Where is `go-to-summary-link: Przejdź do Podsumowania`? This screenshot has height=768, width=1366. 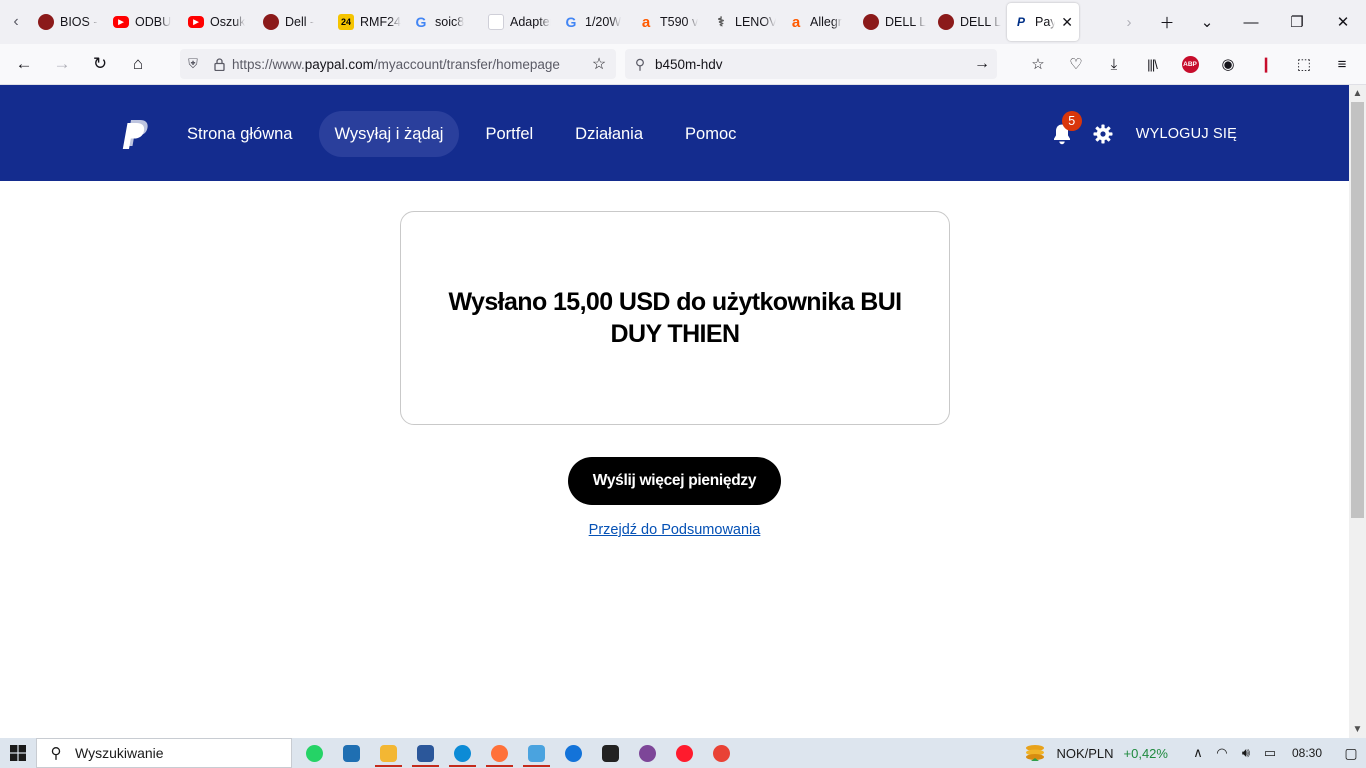
go-to-summary-link: Przejdź do Podsumowania is located at coordinates (674, 530).